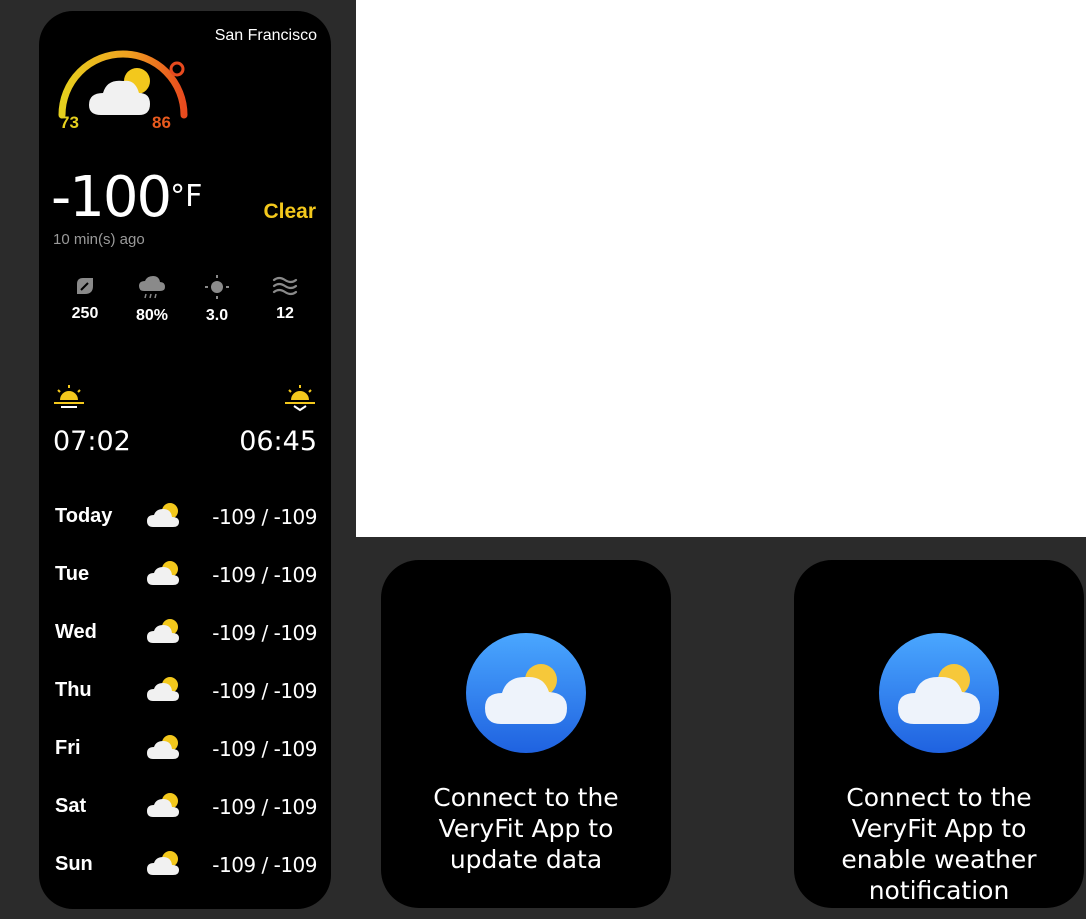  I want to click on forecast-day: Wed, so click(76, 632).